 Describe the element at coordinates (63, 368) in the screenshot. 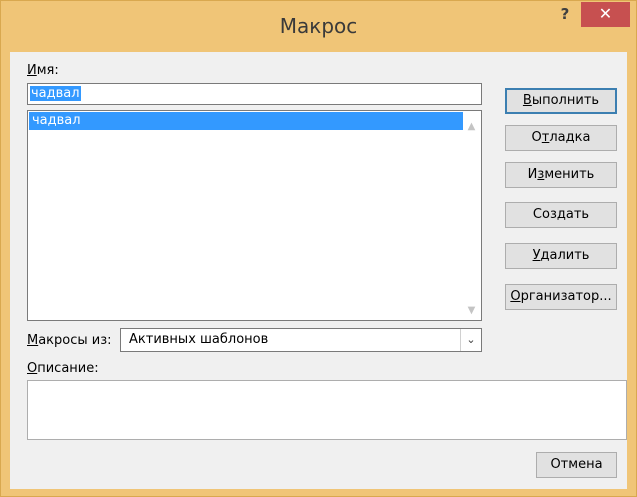

I see `description-label: Описание:` at that location.